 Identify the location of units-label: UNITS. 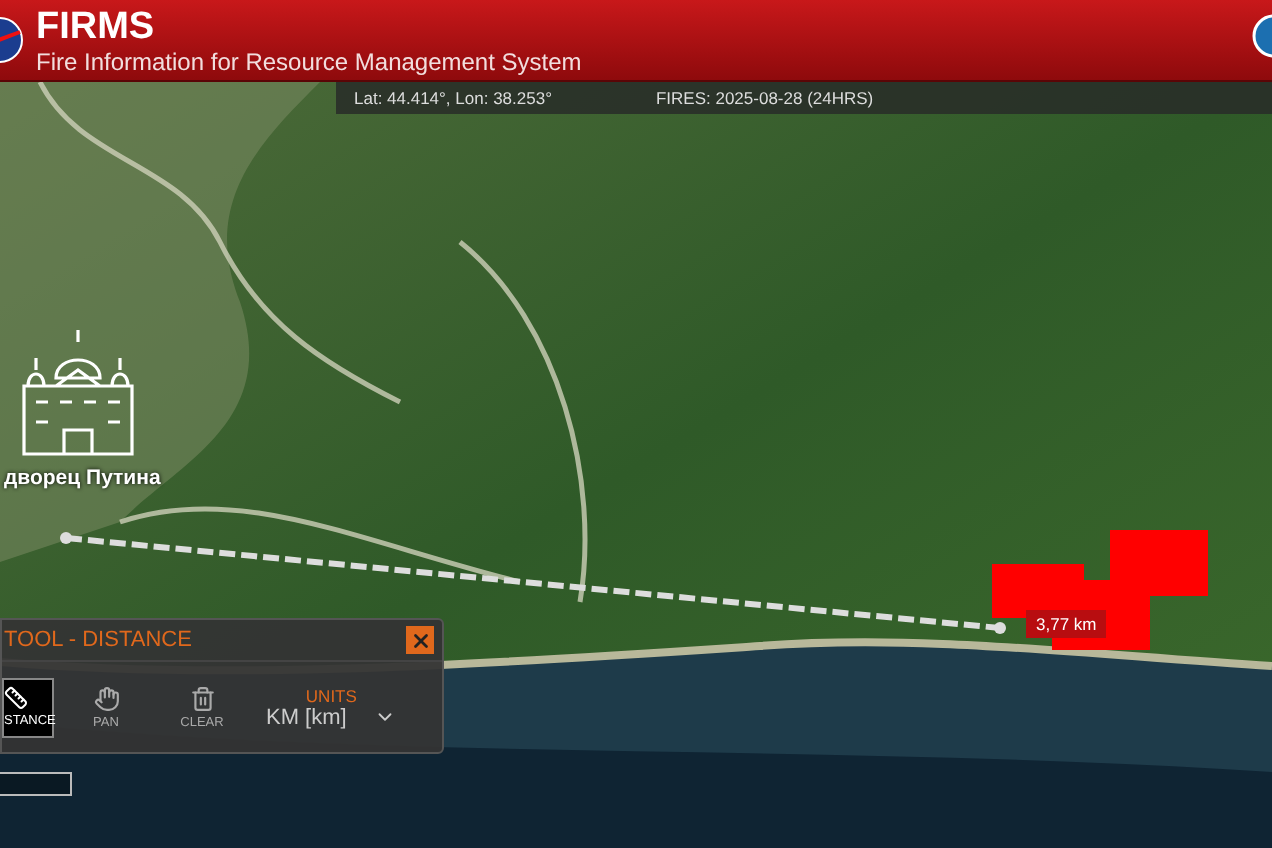
(331, 695).